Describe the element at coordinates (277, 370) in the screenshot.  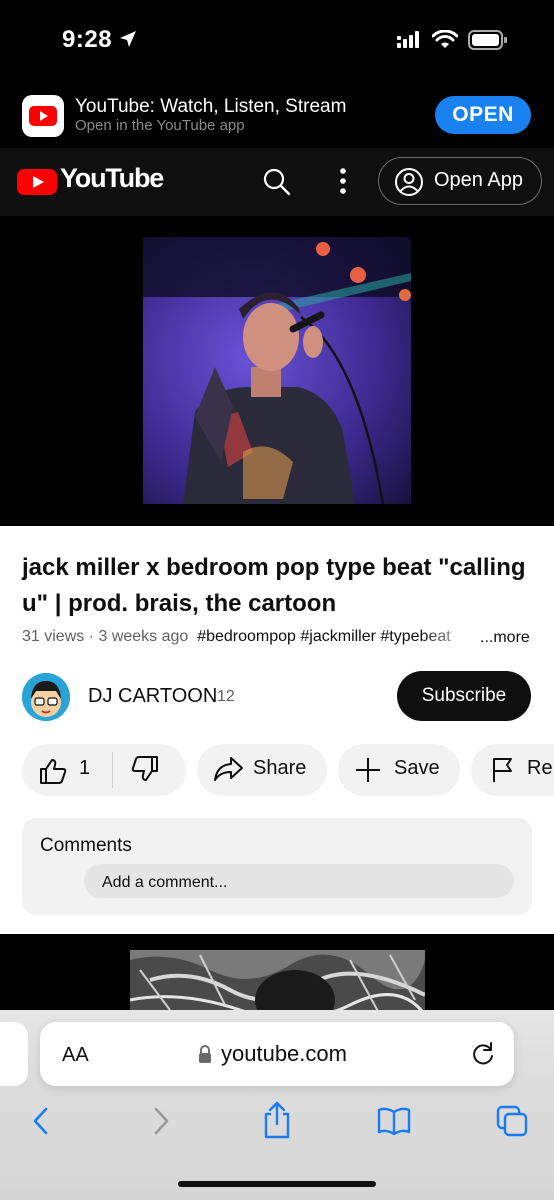
I see `video-thumbnail` at that location.